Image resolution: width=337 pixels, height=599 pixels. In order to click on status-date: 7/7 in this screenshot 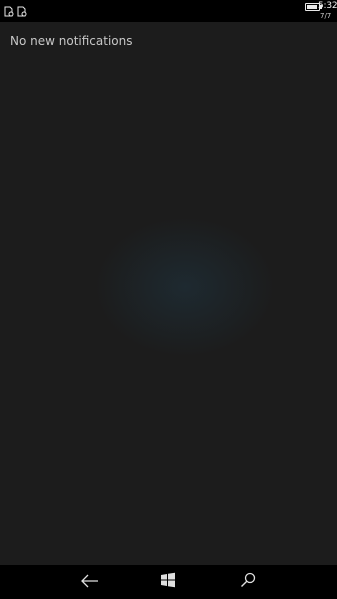, I will do `click(326, 16)`.